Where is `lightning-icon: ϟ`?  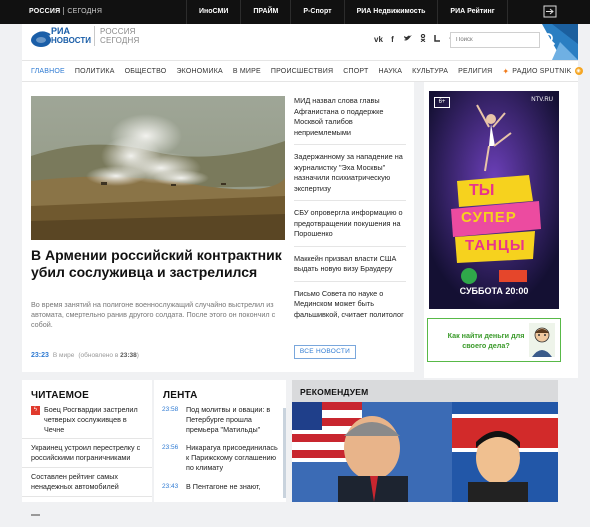 lightning-icon: ϟ is located at coordinates (35, 410).